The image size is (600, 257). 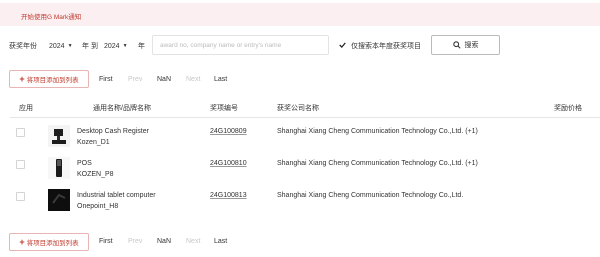 I want to click on award-number-link: 24G100813, so click(x=228, y=195).